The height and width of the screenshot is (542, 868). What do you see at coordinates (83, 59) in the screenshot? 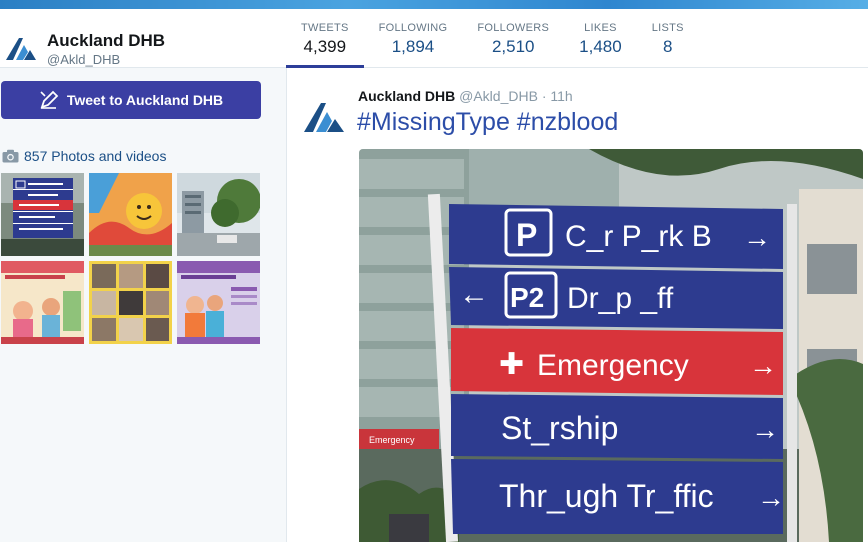
I see `profile-handle: @Akld_DHB` at bounding box center [83, 59].